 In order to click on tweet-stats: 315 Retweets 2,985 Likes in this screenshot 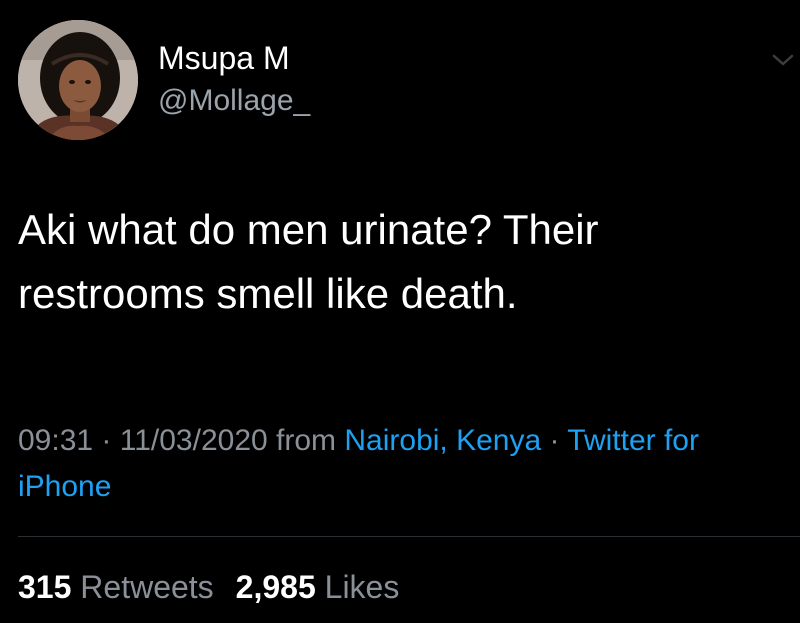, I will do `click(208, 587)`.